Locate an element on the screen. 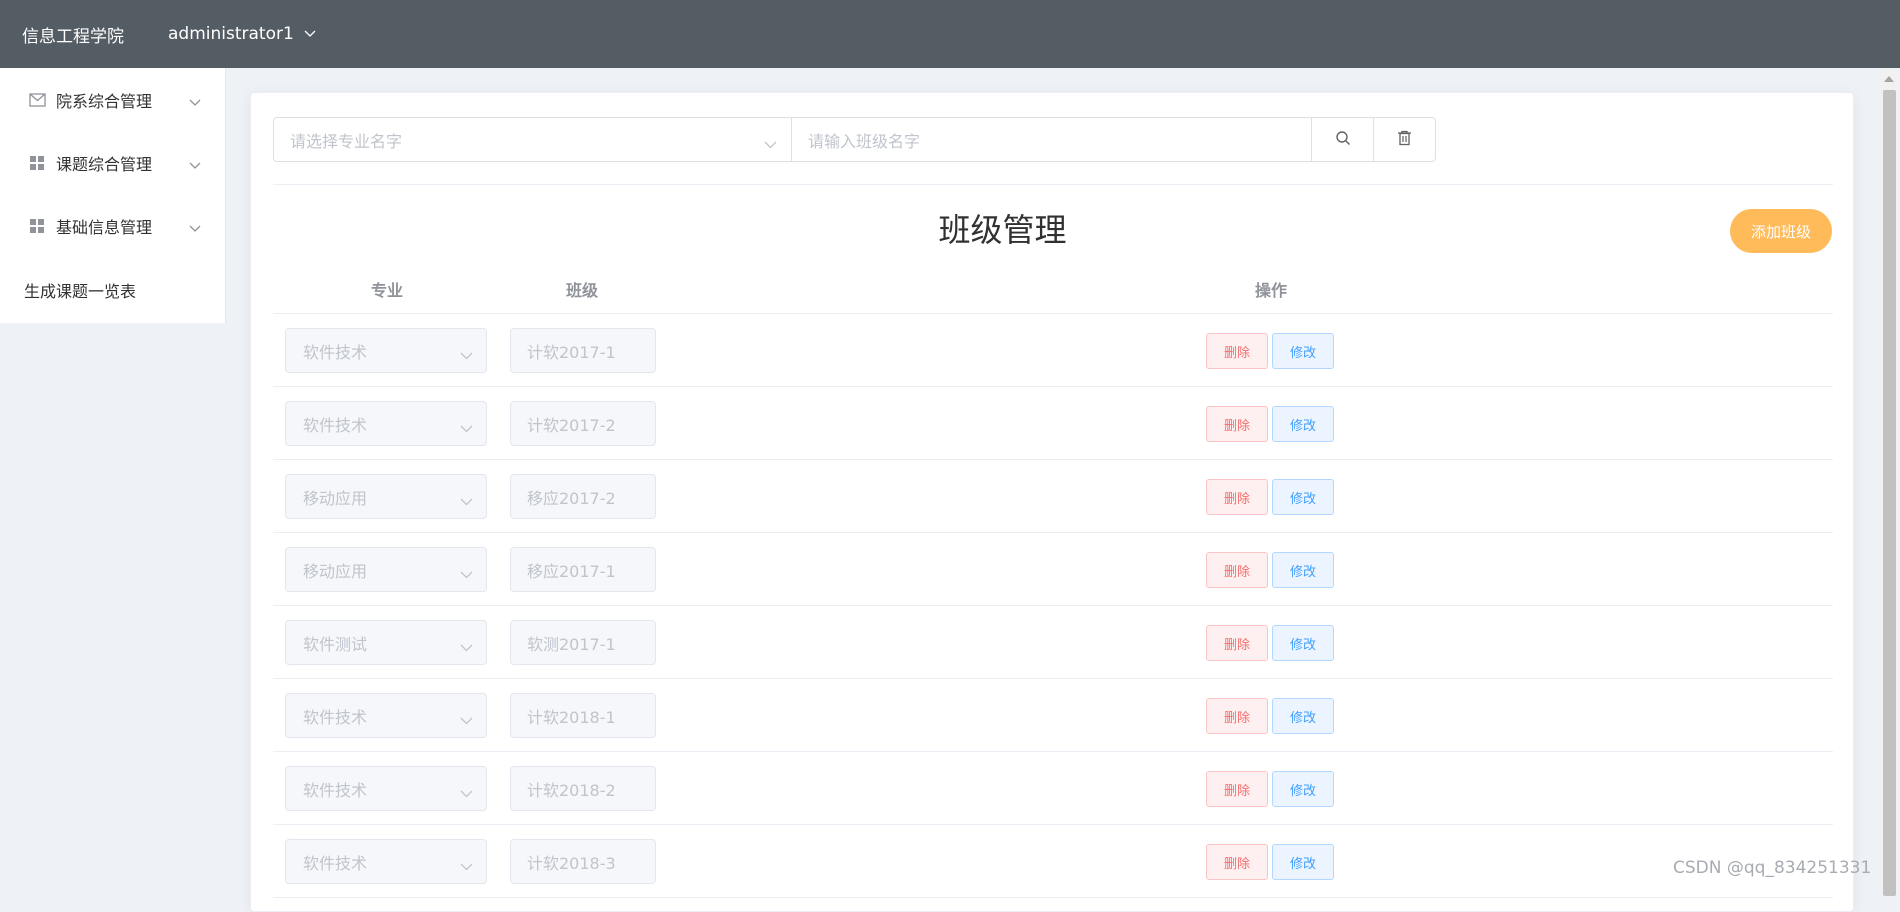 This screenshot has width=1900, height=912. class-value: 计软2018-3 is located at coordinates (571, 863).